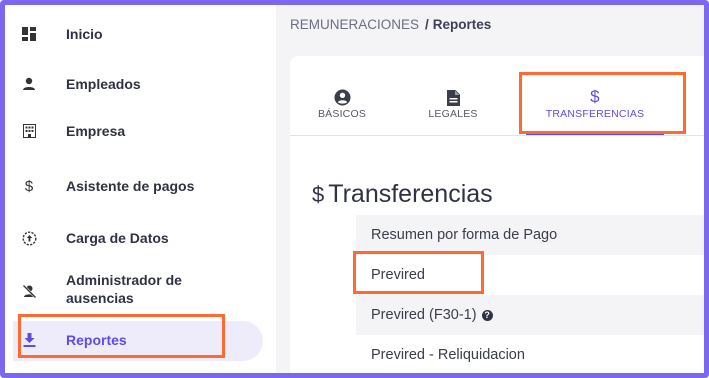 The height and width of the screenshot is (378, 709). I want to click on building-icon, so click(29, 131).